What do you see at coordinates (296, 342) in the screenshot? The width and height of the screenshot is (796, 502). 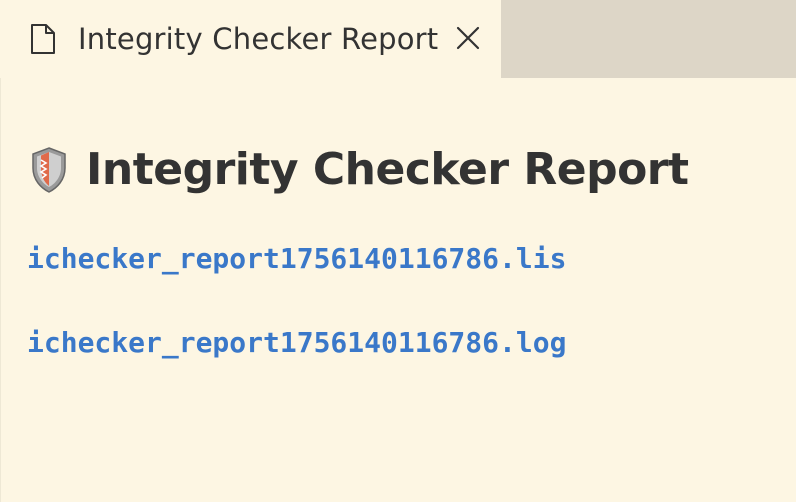 I see `report-log-link: ichecker_report1756140116786.log` at bounding box center [296, 342].